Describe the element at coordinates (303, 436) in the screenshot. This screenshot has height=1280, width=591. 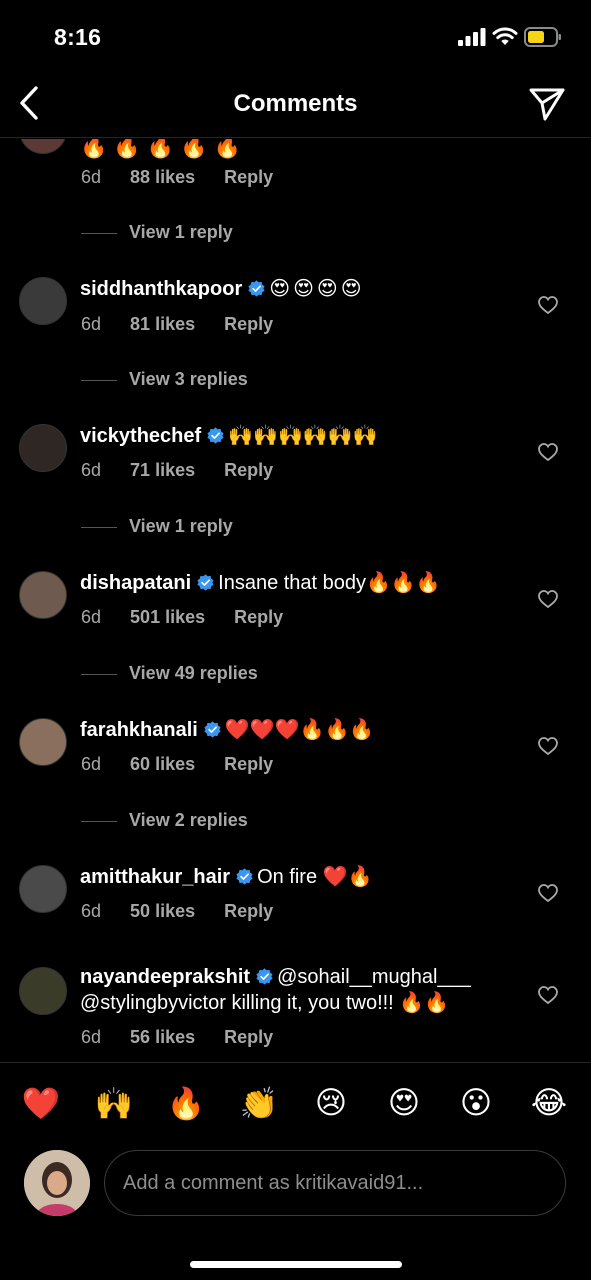
I see `comment-text: 🙌🙌🙌🙌🙌🙌` at that location.